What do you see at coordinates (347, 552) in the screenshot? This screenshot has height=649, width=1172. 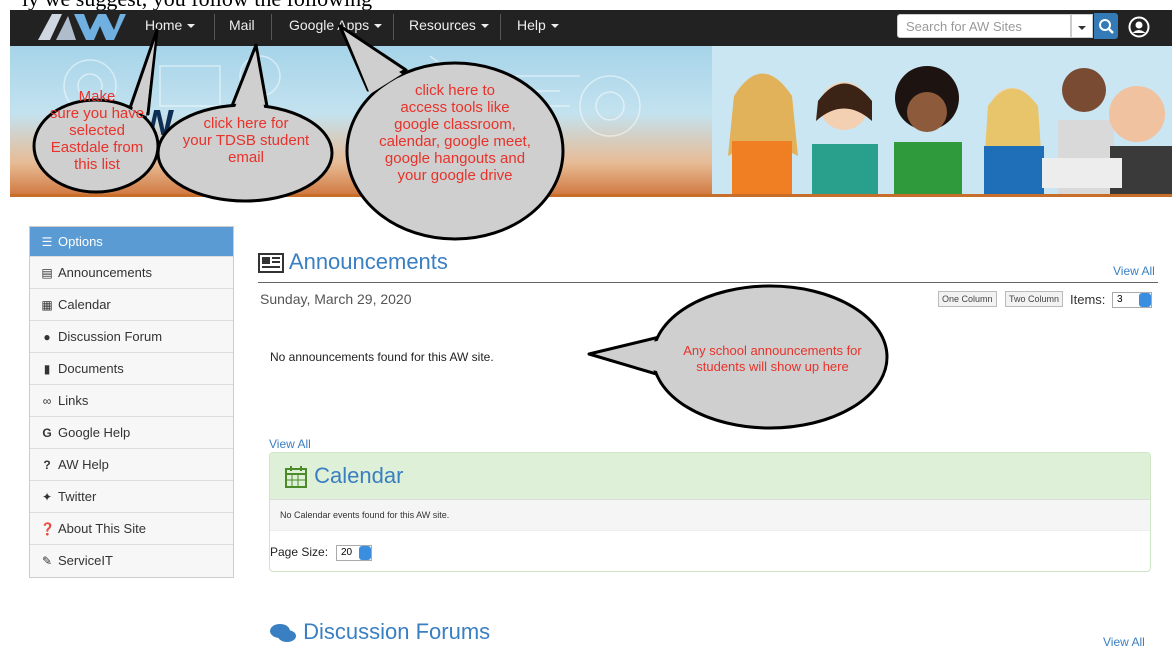 I see `page-size-value: 20` at bounding box center [347, 552].